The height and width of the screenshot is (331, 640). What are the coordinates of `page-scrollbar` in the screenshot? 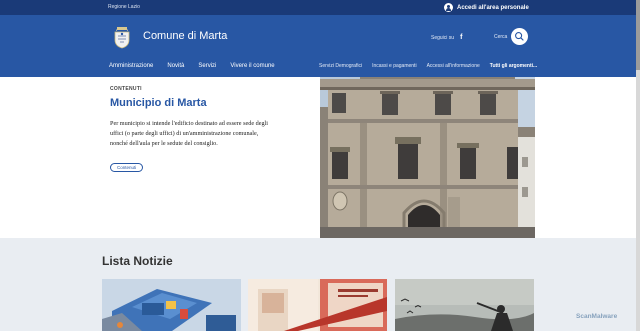 It's located at (638, 165).